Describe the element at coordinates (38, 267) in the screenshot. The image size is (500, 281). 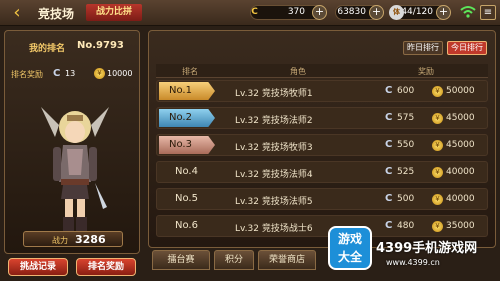
I see `challenge-log-button: 挑战记录` at that location.